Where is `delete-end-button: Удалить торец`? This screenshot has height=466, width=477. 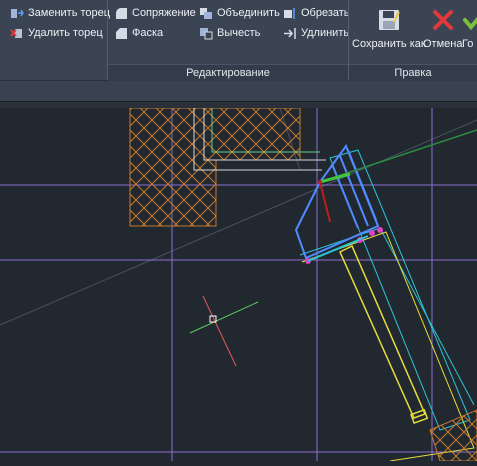 delete-end-button: Удалить торец is located at coordinates (56, 33).